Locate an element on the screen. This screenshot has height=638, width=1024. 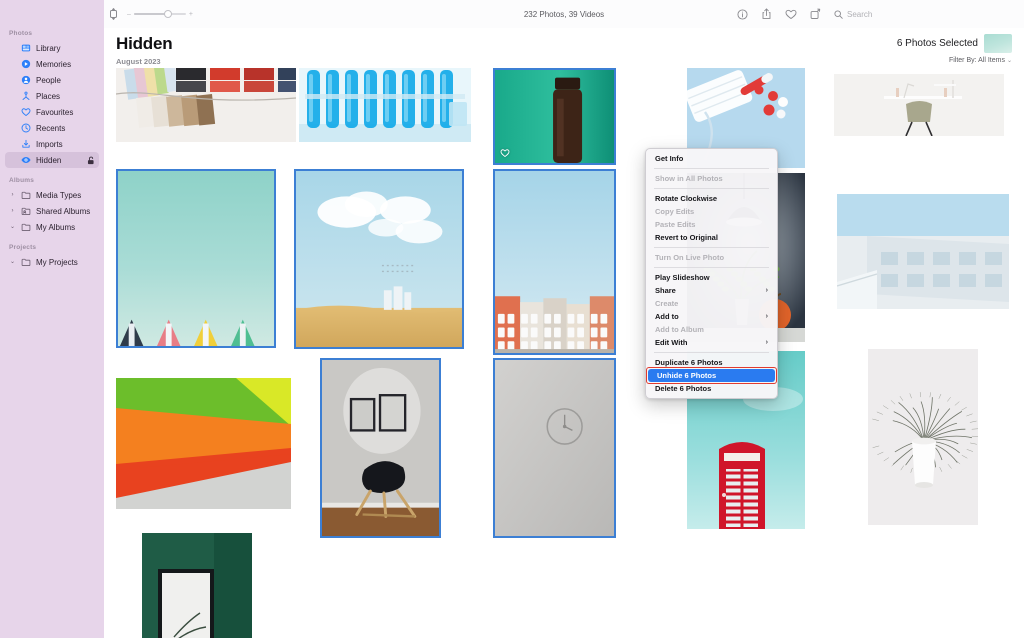
wheat-field-photo is located at coordinates (379, 259).